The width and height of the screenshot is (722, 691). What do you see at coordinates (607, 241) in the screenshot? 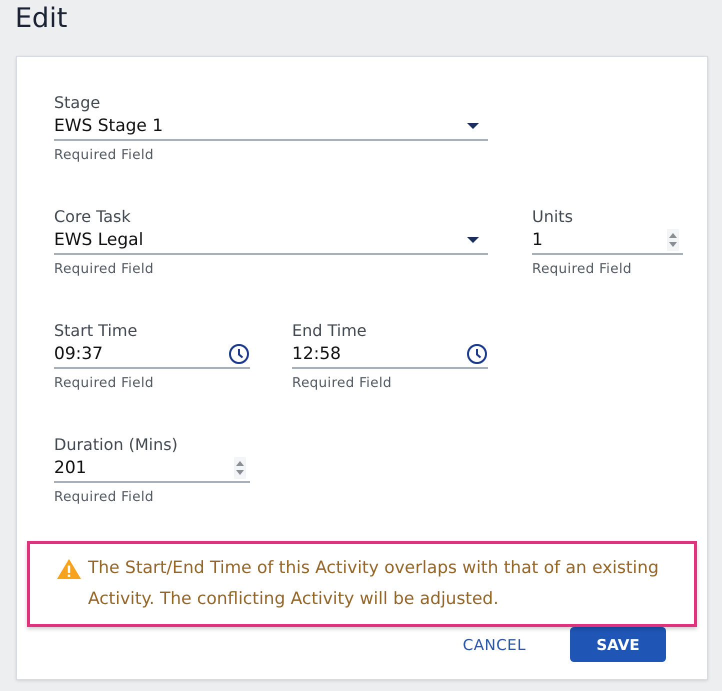
I see `input-field: 1` at bounding box center [607, 241].